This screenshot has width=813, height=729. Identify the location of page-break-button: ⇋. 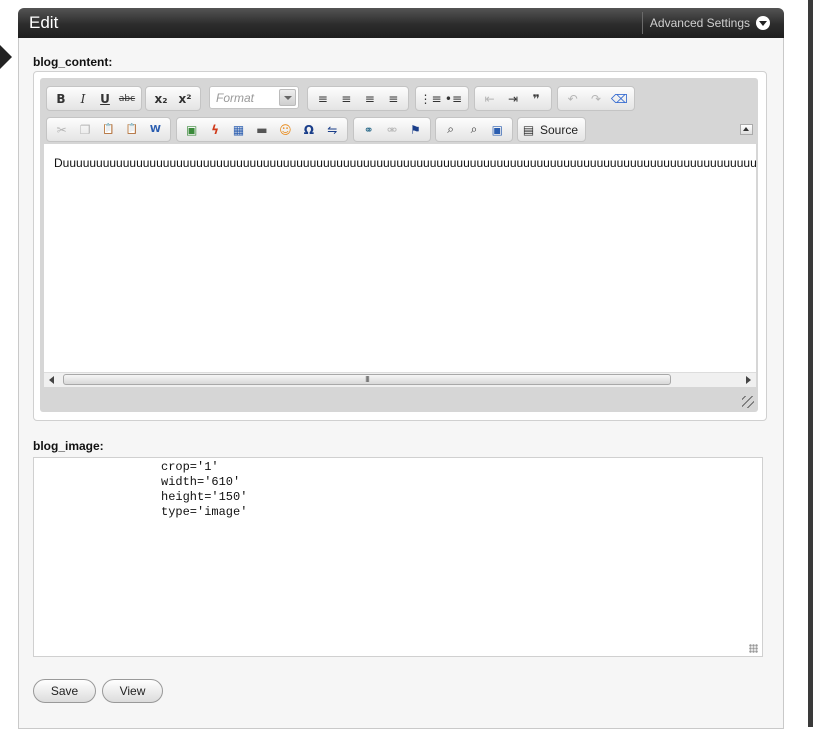
(332, 129).